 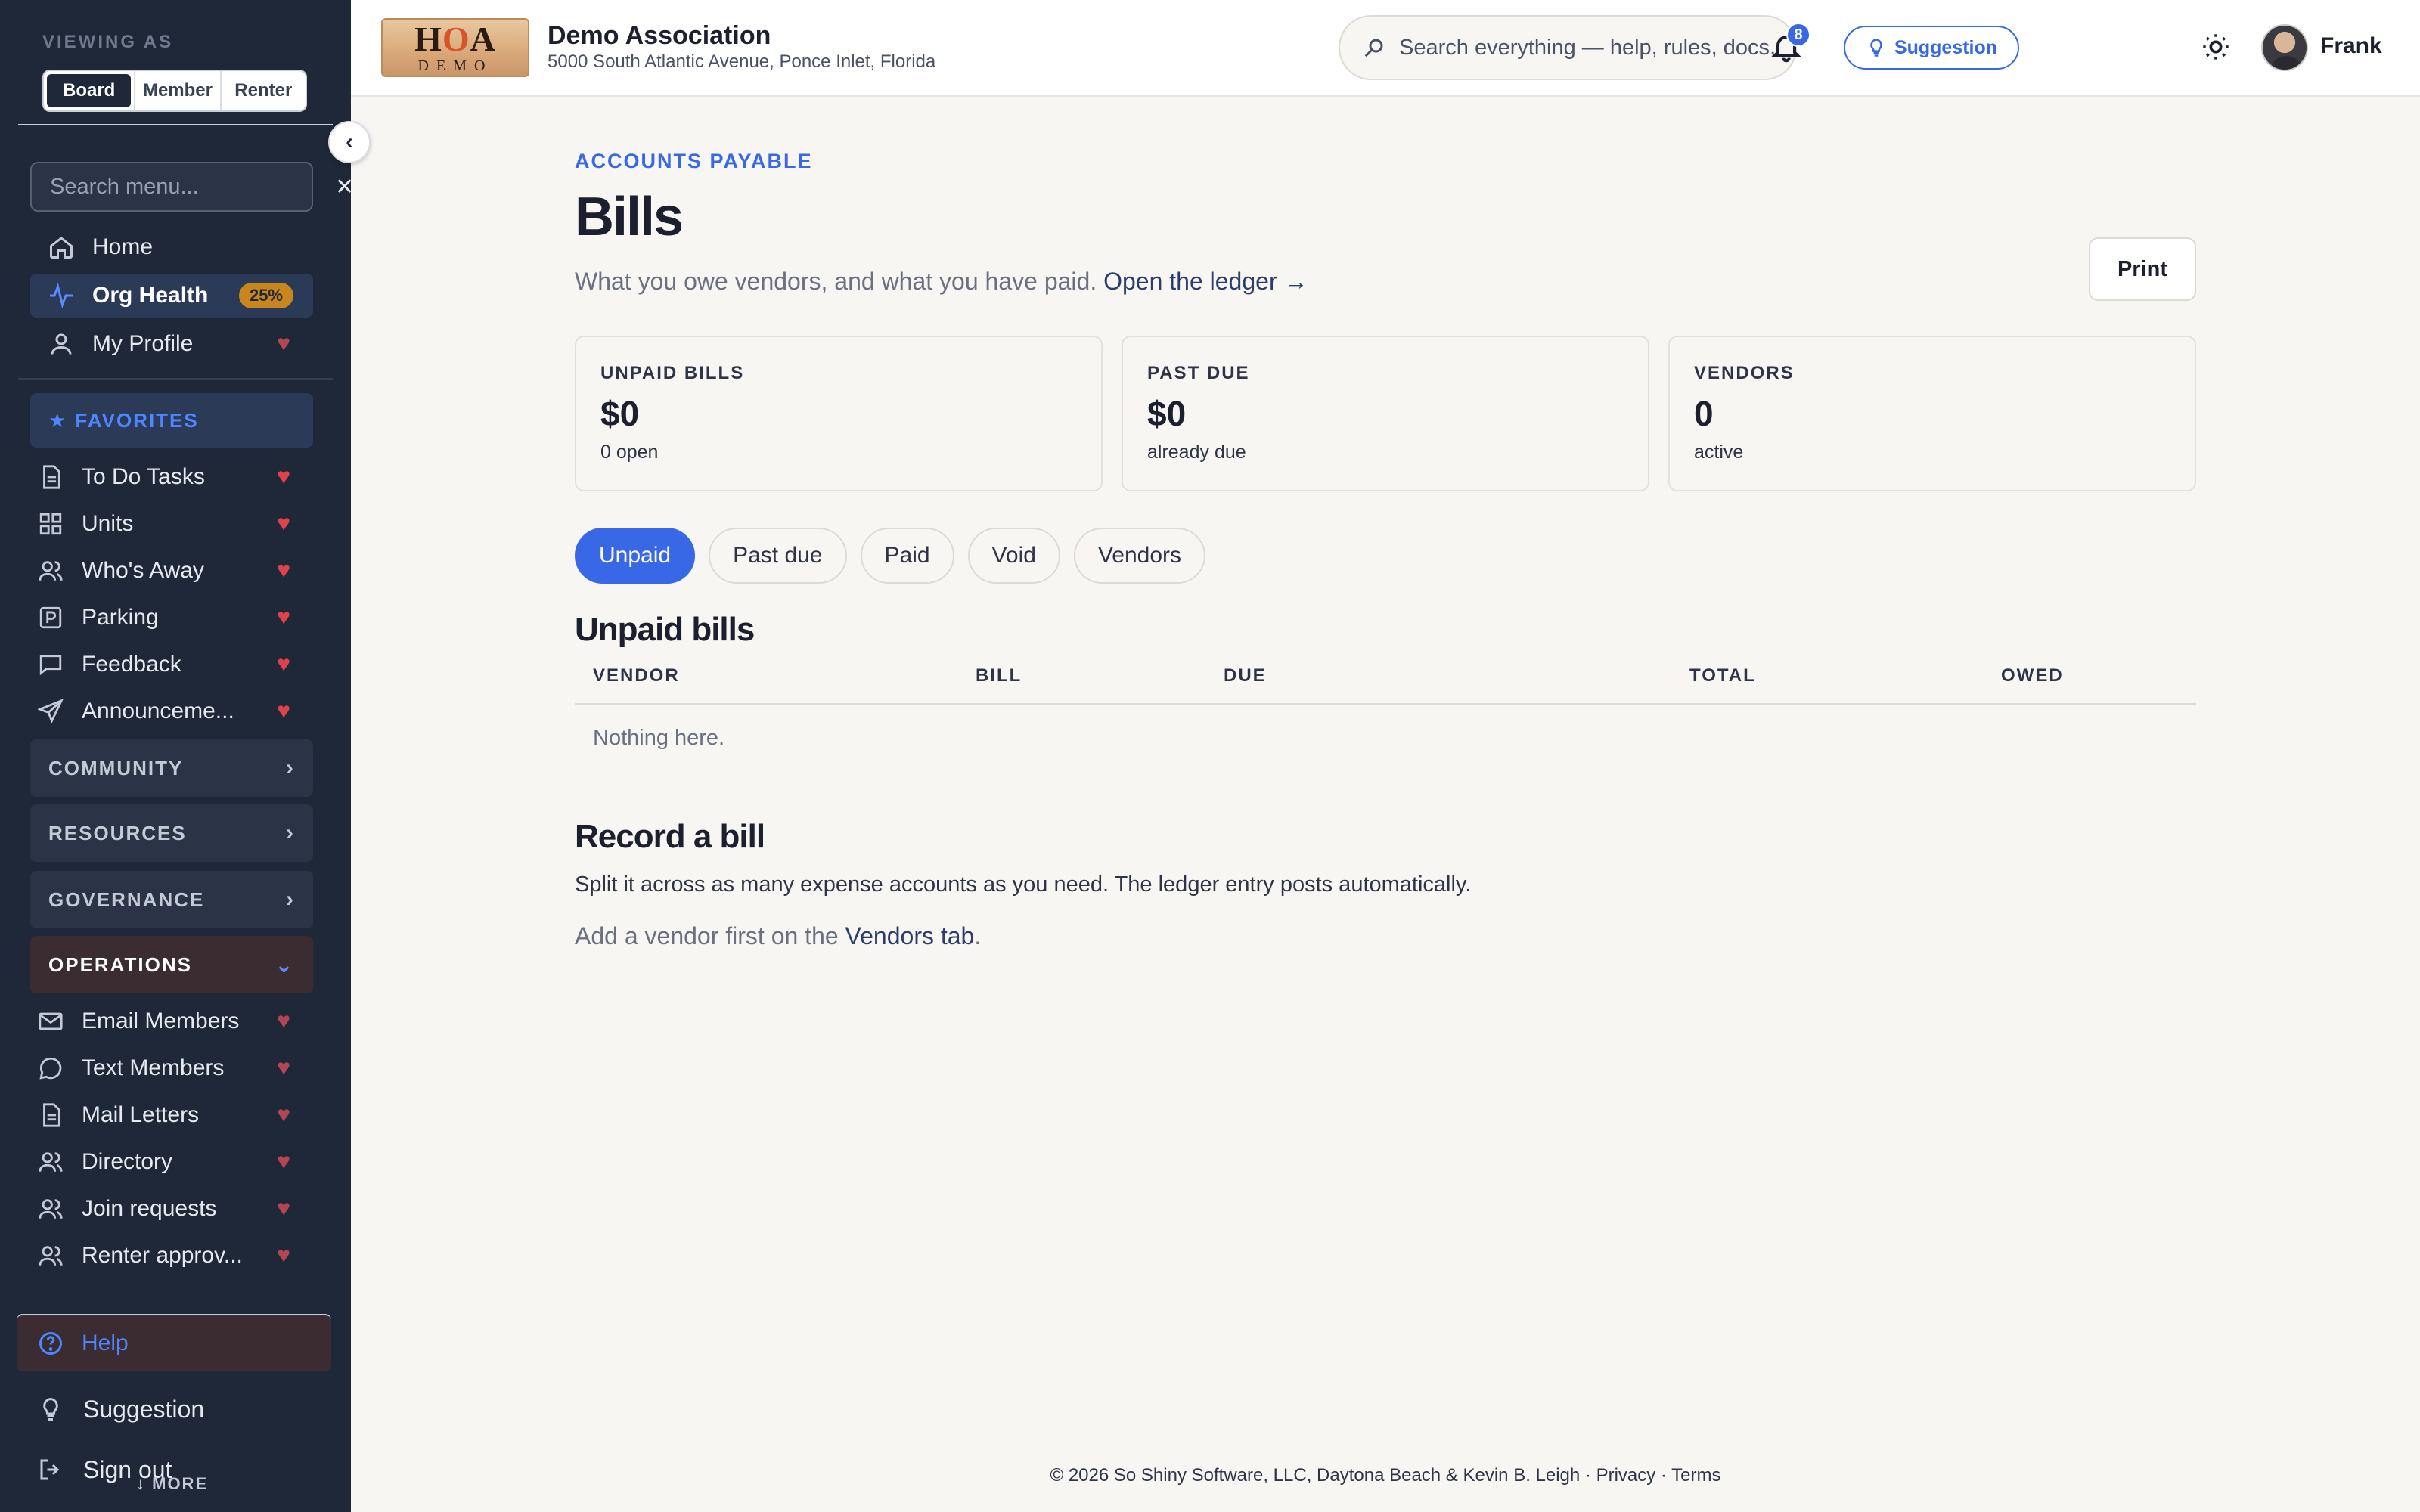 I want to click on record-bill-note: Add a vendor first on the Vendors tab., so click(x=778, y=936).